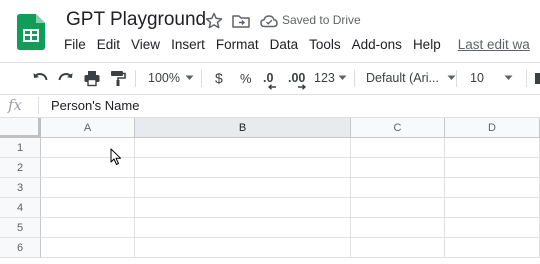 The width and height of the screenshot is (540, 264). I want to click on undo-icon, so click(40, 78).